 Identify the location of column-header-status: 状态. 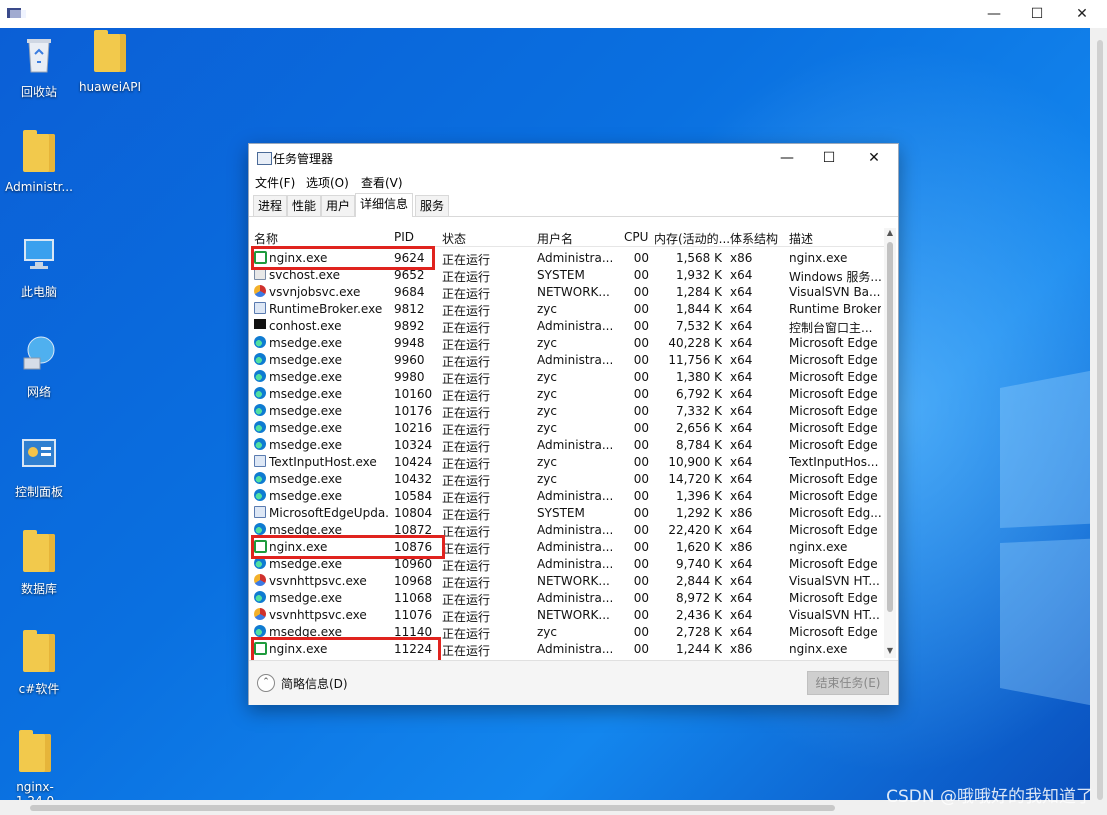
(454, 238).